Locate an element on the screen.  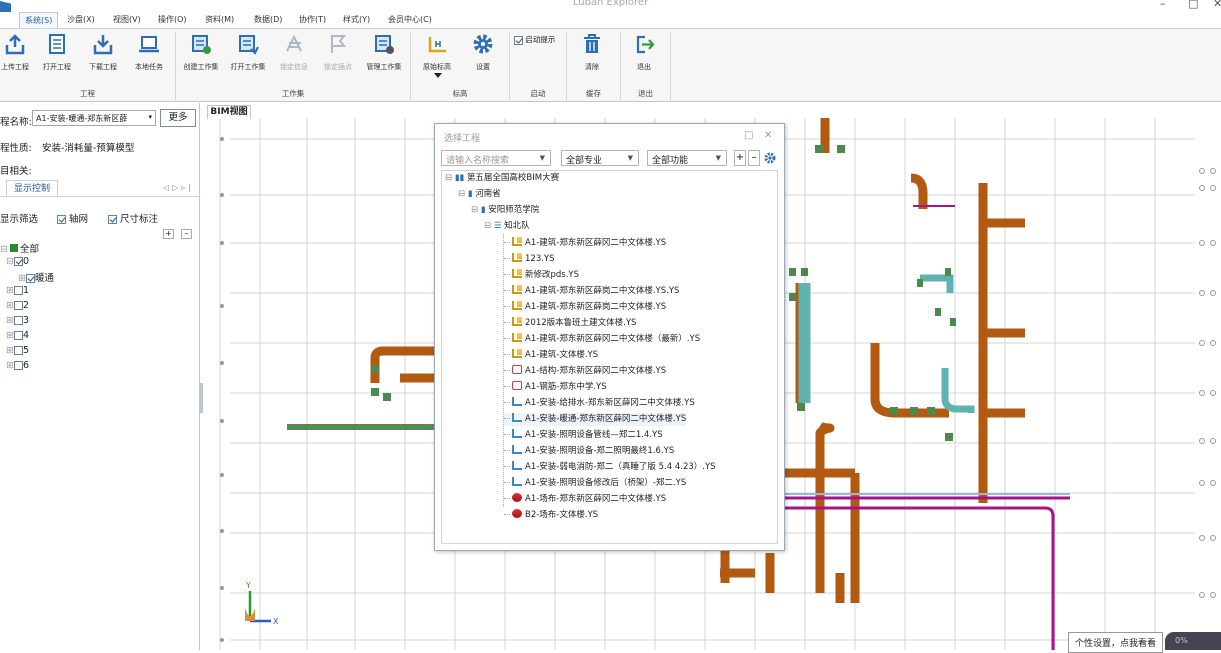
dropdown-arrow-icon: ▼ is located at coordinates (630, 158).